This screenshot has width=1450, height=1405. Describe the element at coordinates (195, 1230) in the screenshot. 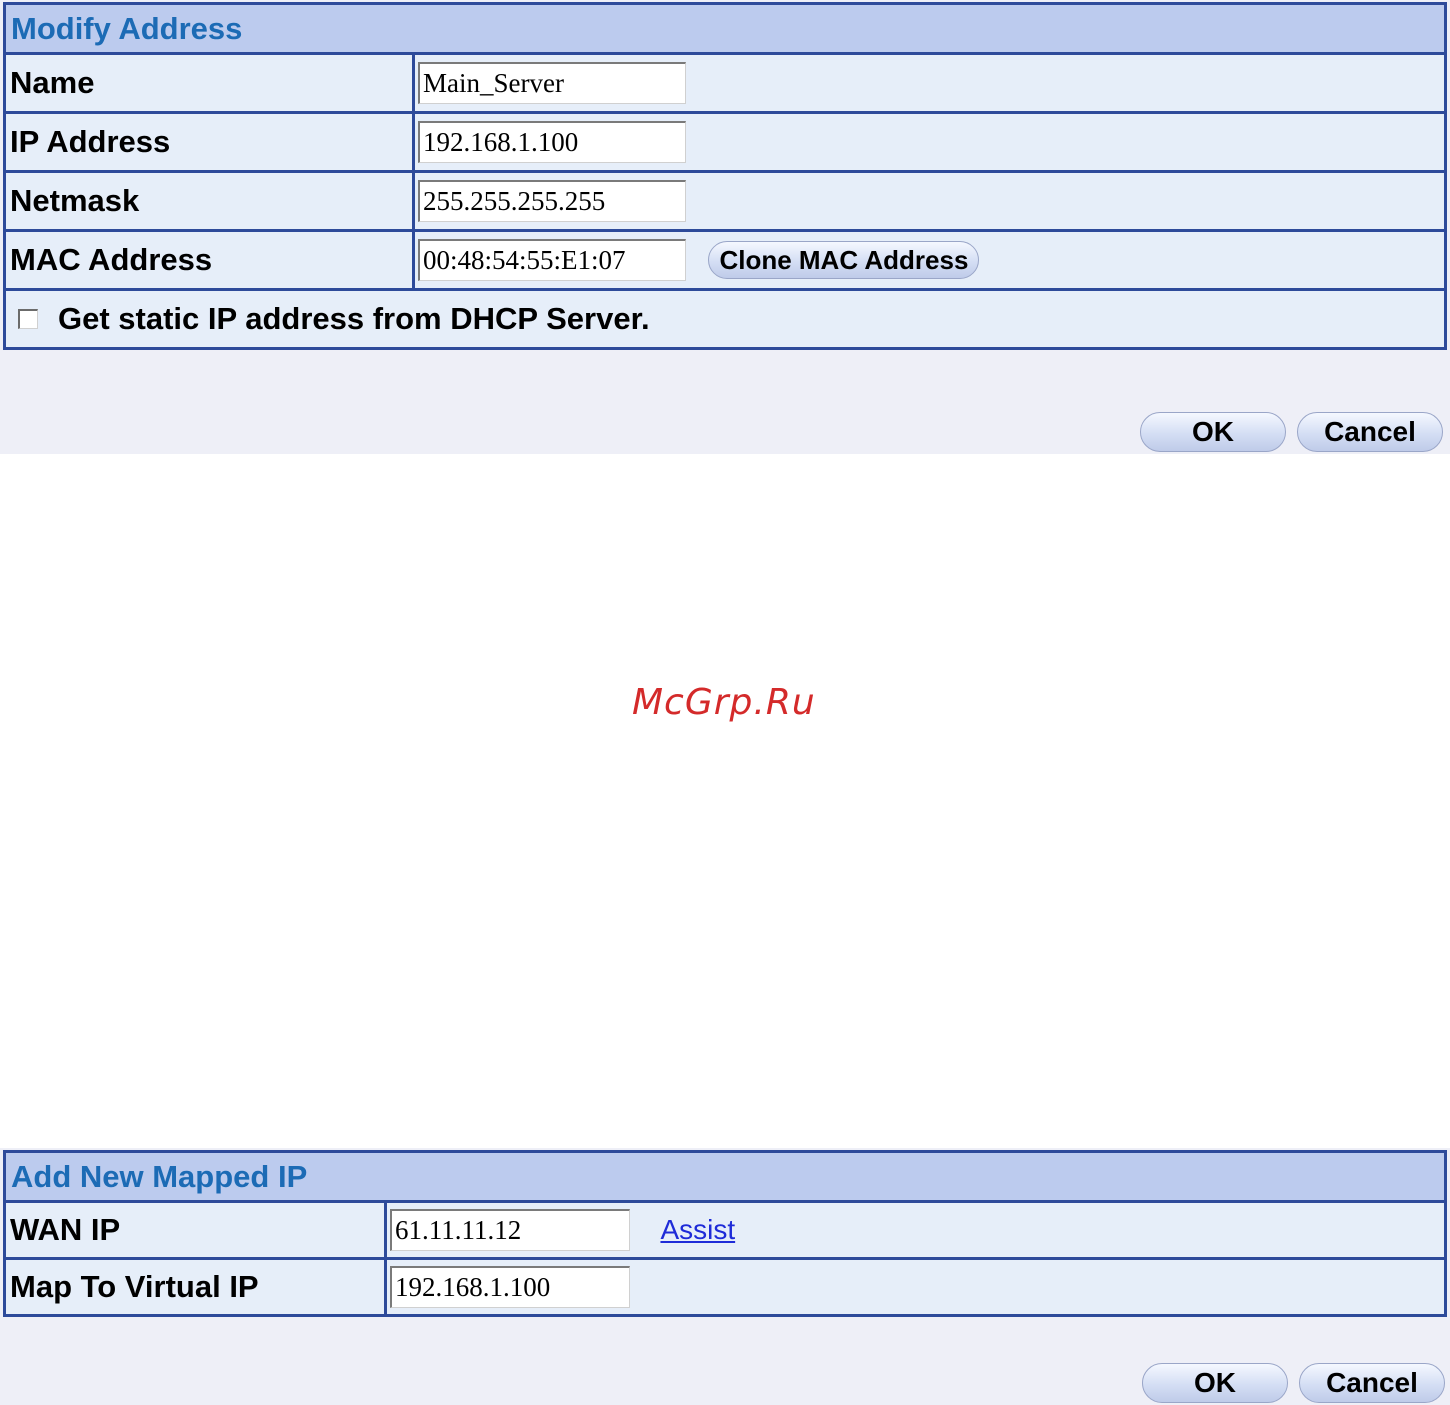

I see `wan-ip-label: WAN IP` at that location.